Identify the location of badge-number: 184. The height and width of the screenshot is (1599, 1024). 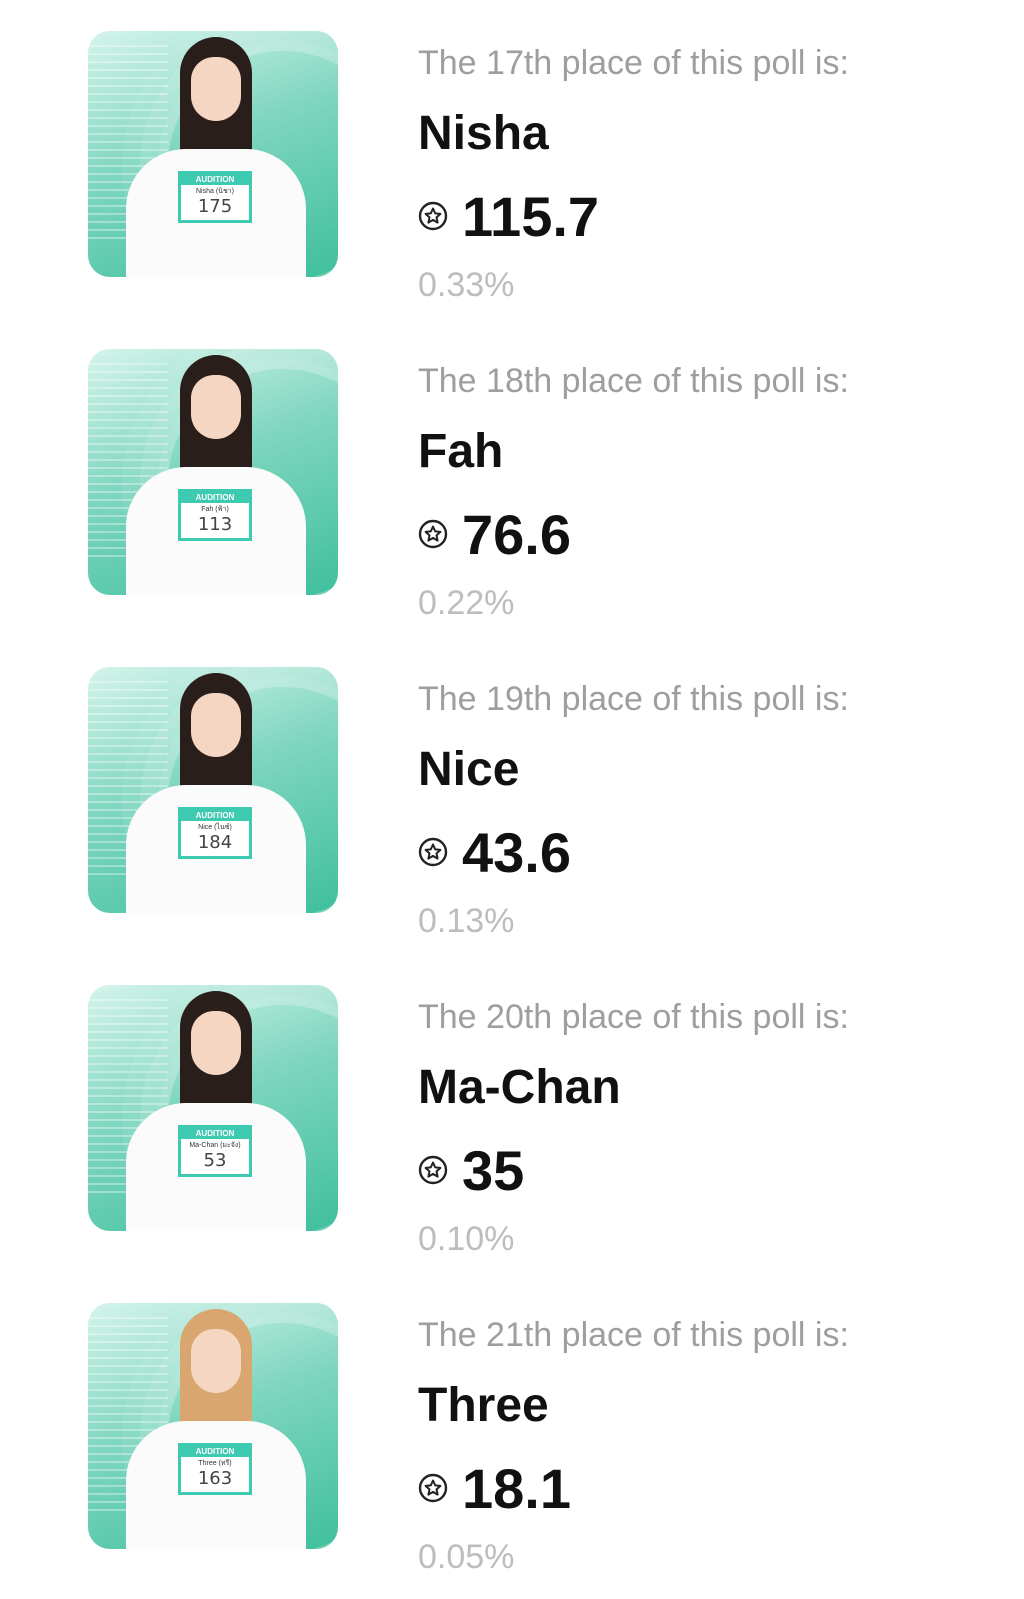
(215, 842).